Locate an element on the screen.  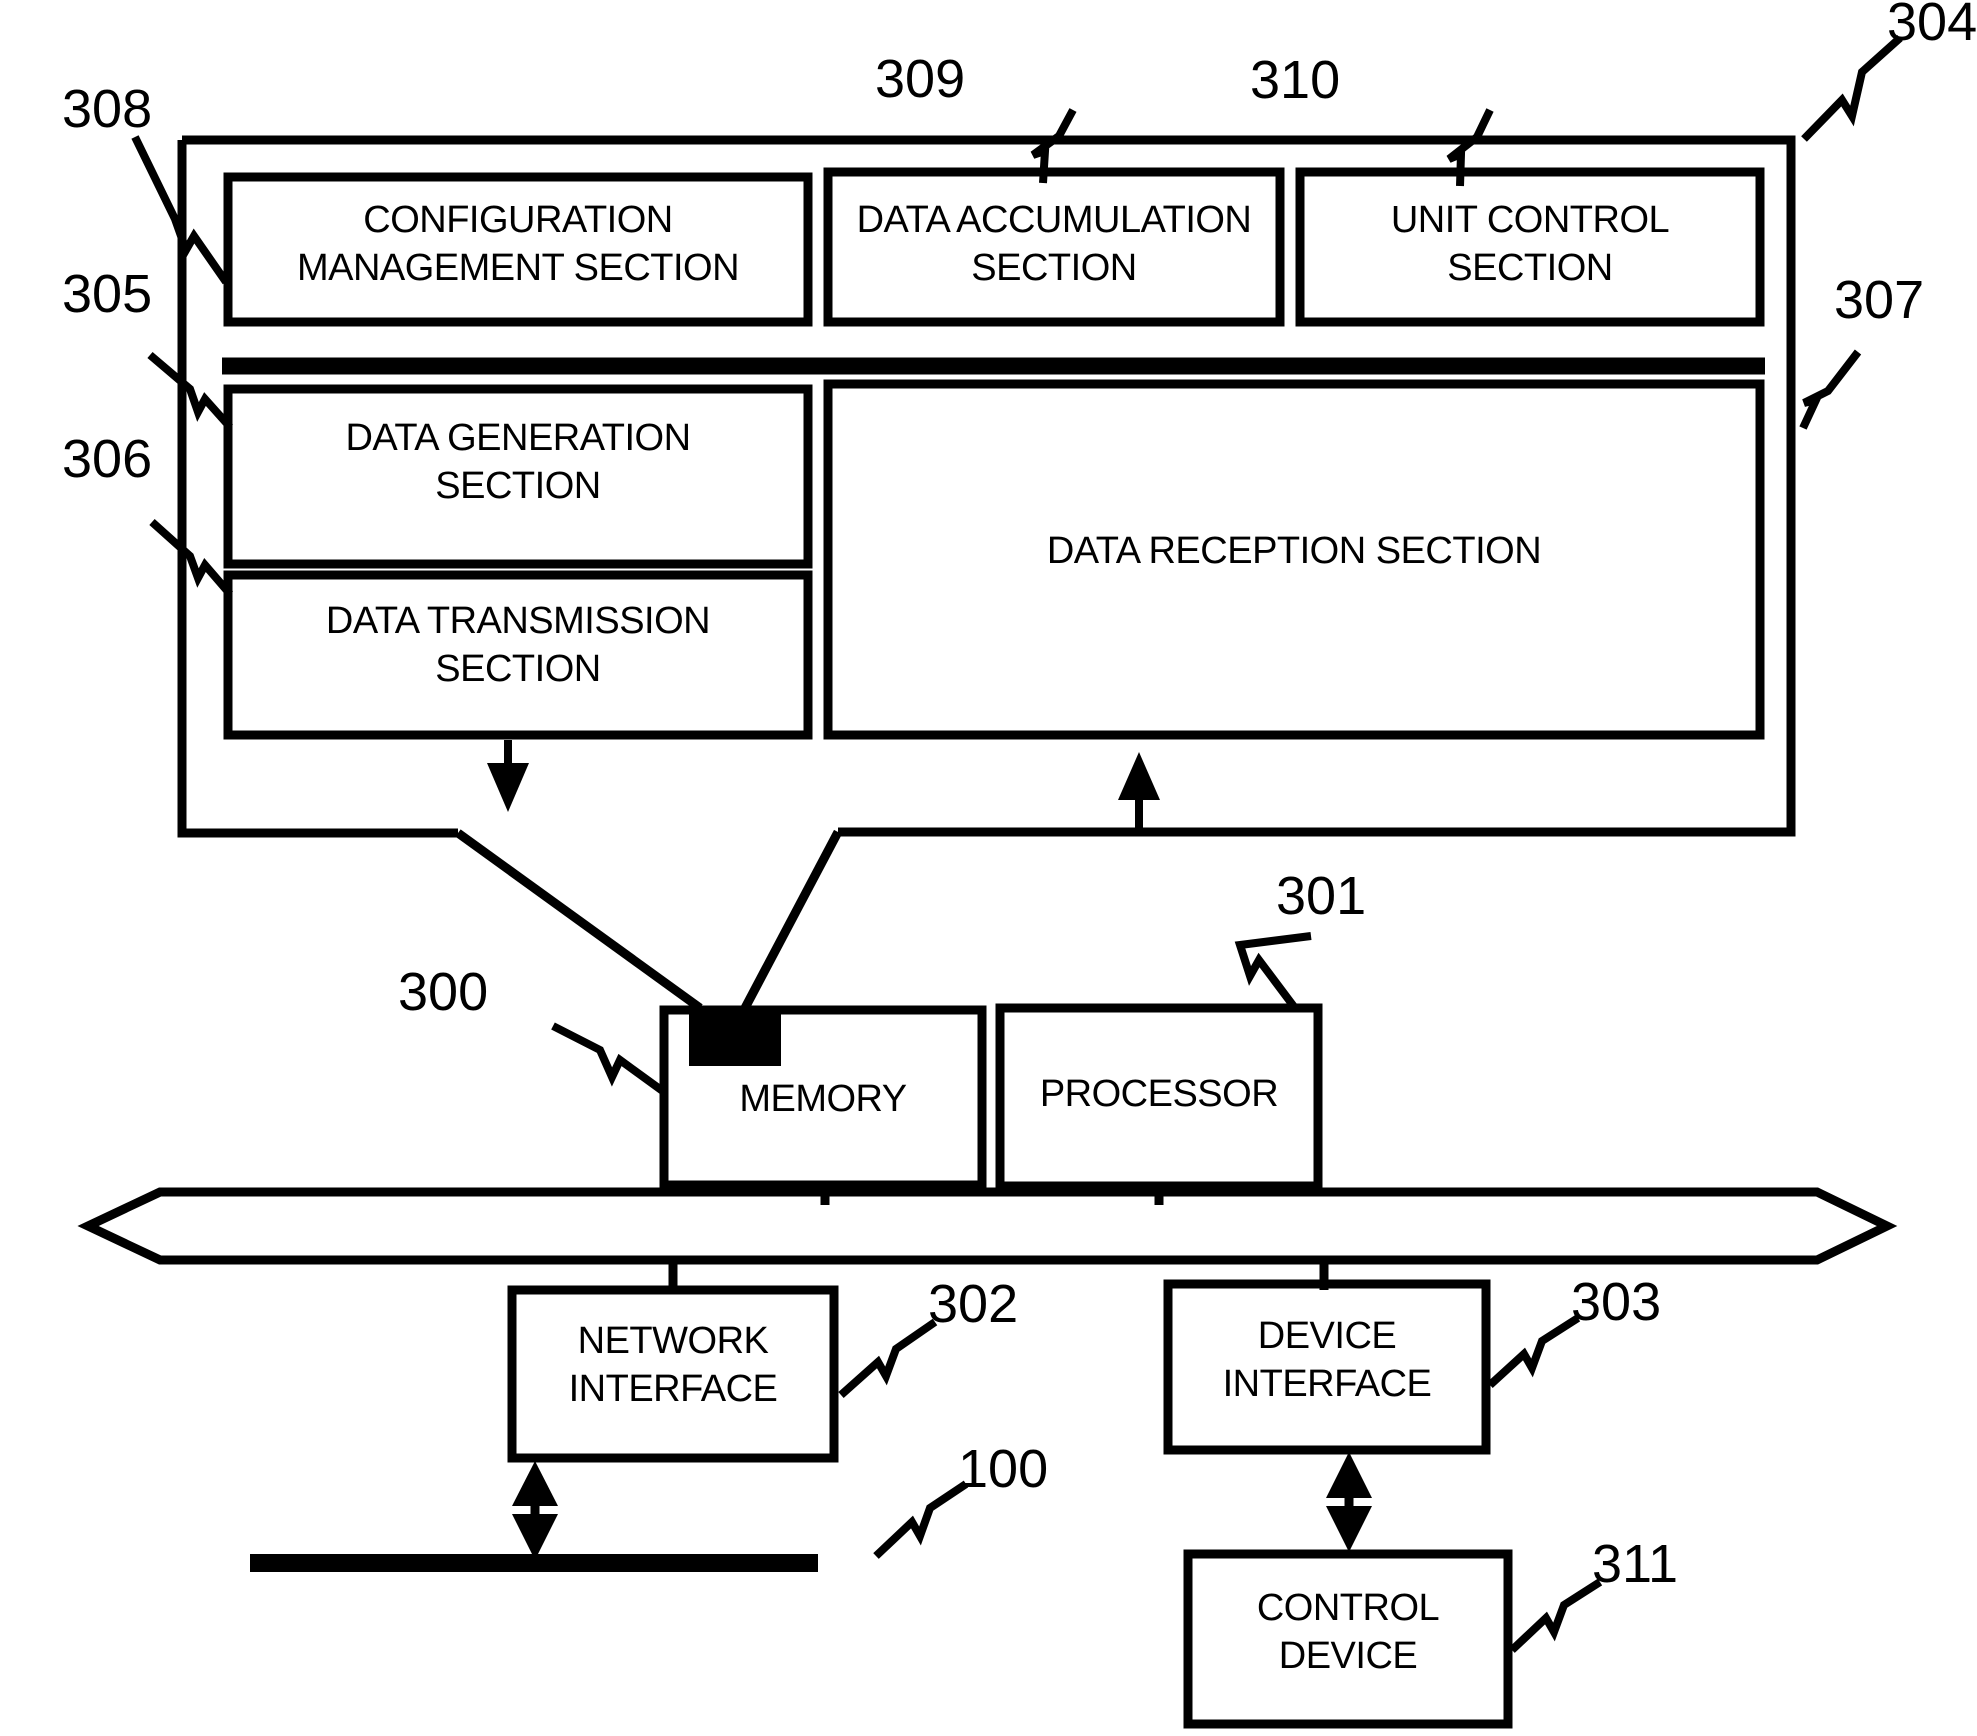
data-generation-label-line2: SECTION is located at coordinates (517, 486).